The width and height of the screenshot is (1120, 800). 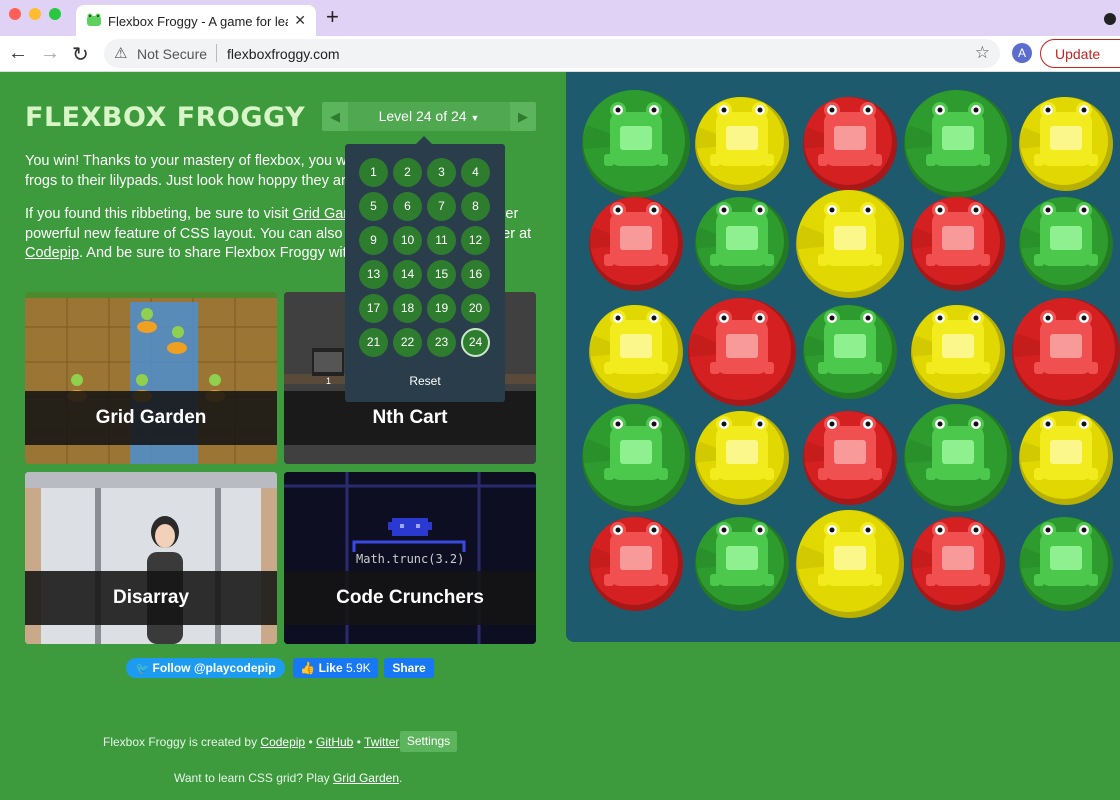 I want to click on level-14-button: 14, so click(x=407, y=274).